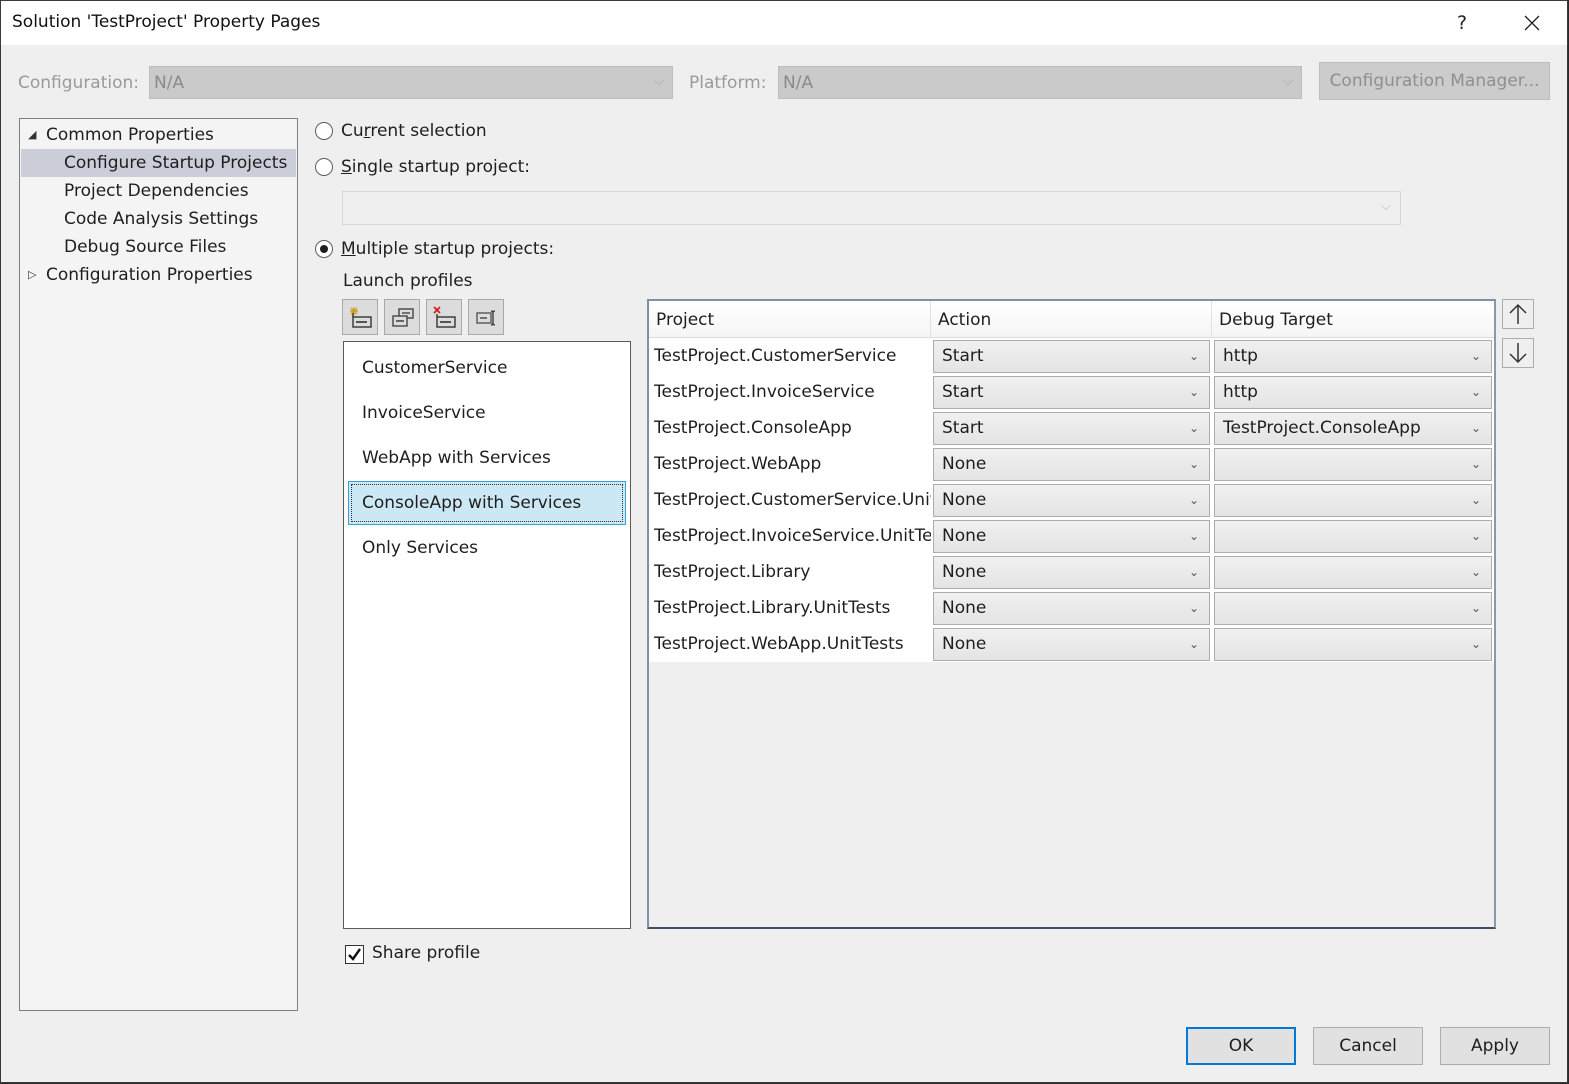 Image resolution: width=1569 pixels, height=1084 pixels. I want to click on cancel-button: Cancel, so click(1368, 1046).